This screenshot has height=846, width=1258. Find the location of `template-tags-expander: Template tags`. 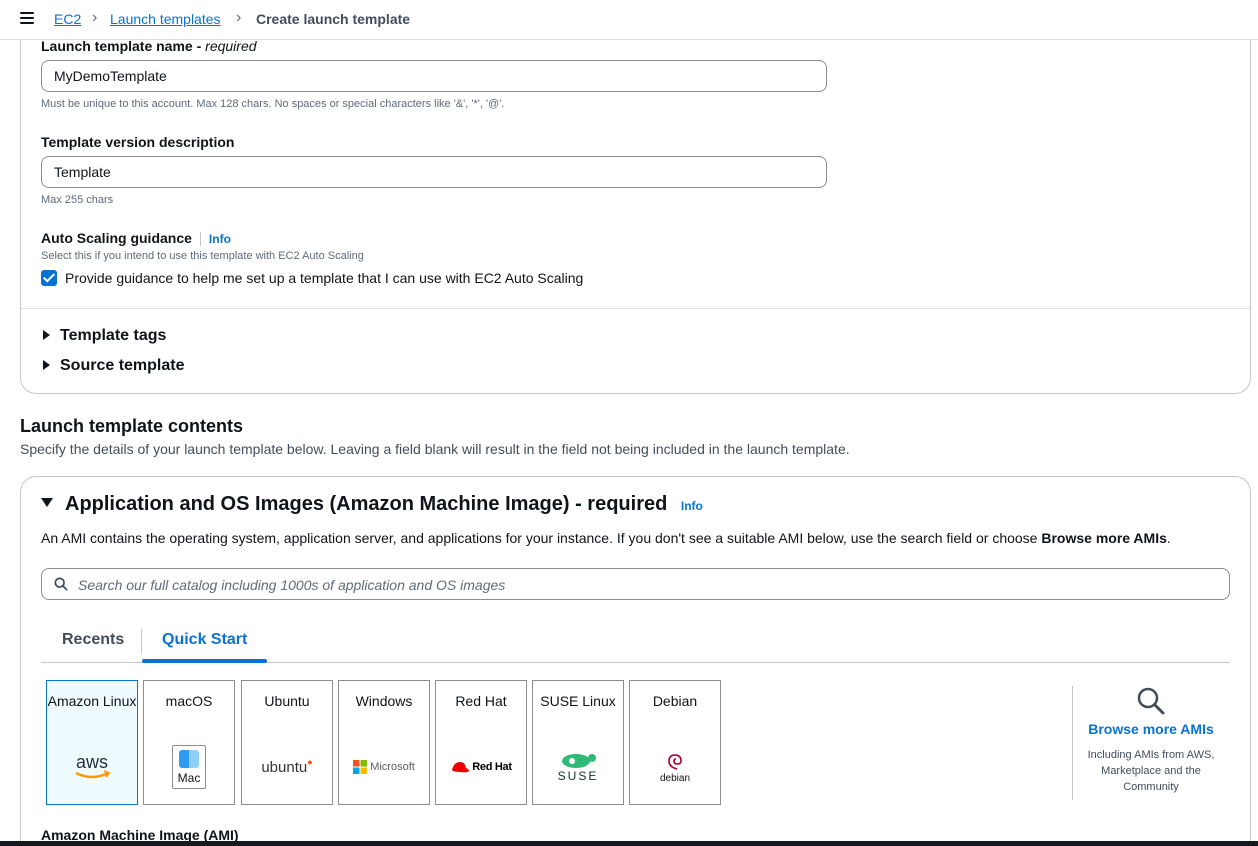

template-tags-expander: Template tags is located at coordinates (104, 336).